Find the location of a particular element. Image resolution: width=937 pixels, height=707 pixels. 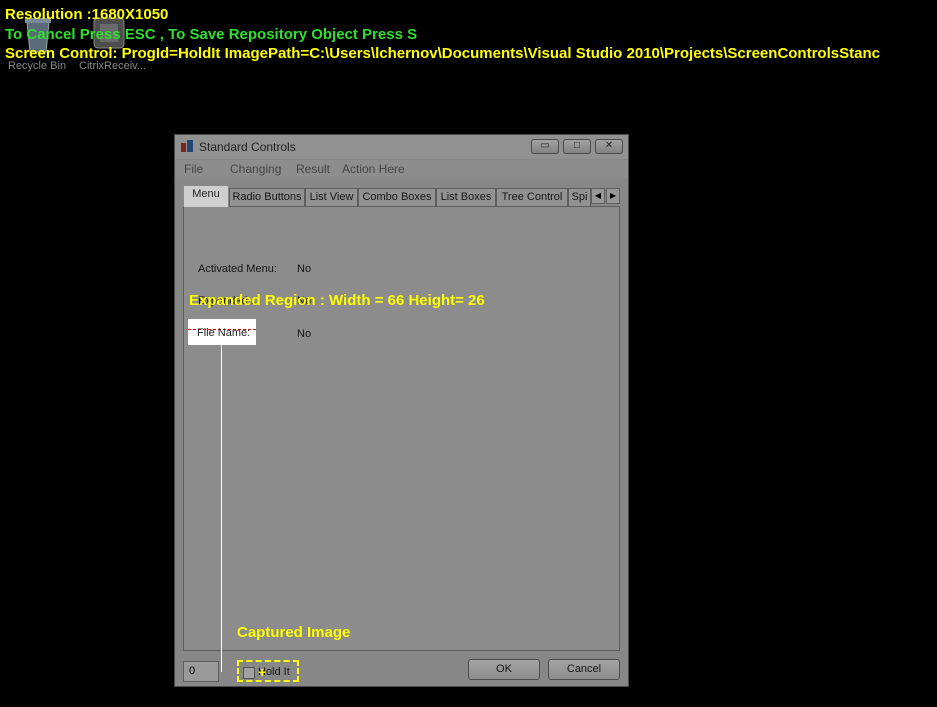

tab-menu: Menu is located at coordinates (206, 196).